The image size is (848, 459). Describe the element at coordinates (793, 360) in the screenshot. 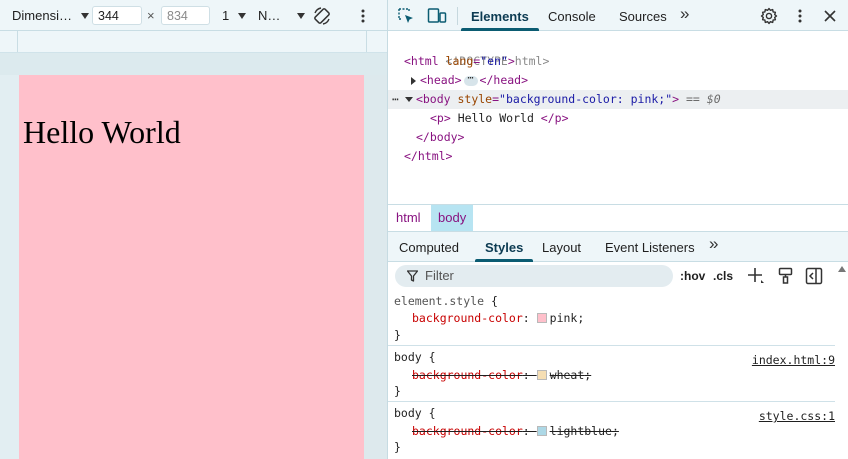

I see `rule-source-link: index.html:9` at that location.